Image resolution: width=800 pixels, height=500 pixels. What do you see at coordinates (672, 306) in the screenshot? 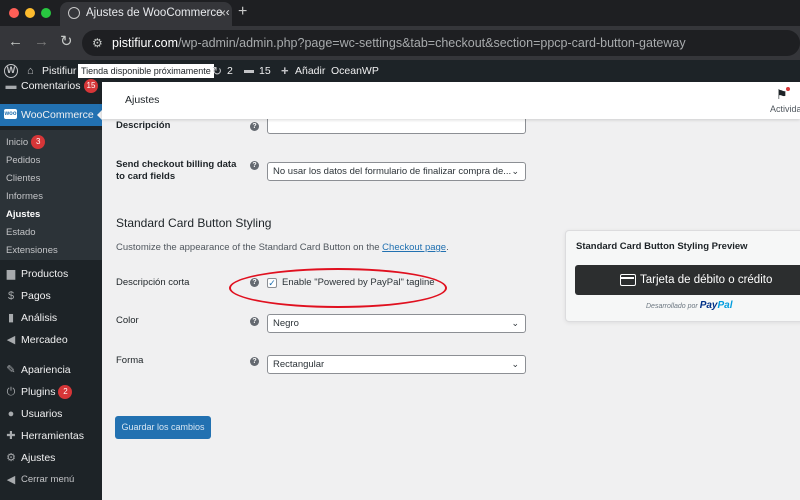
I see `powered-by-text: Desarrollado por` at bounding box center [672, 306].